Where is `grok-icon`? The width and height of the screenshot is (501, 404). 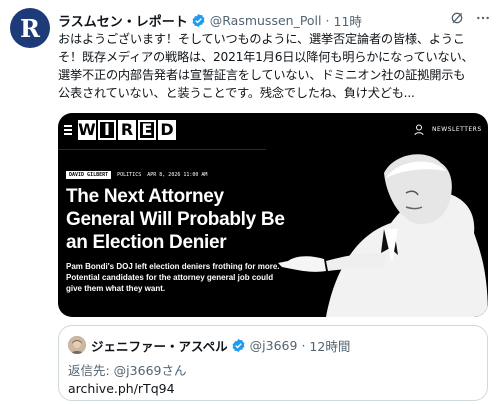 grok-icon is located at coordinates (457, 18).